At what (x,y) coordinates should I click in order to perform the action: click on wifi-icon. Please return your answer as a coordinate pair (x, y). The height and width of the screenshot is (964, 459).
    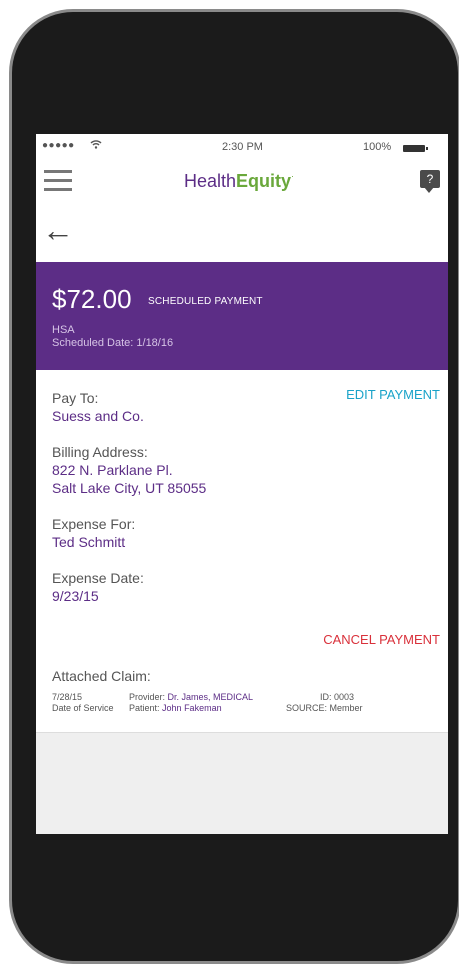
    Looking at the image, I should click on (96, 145).